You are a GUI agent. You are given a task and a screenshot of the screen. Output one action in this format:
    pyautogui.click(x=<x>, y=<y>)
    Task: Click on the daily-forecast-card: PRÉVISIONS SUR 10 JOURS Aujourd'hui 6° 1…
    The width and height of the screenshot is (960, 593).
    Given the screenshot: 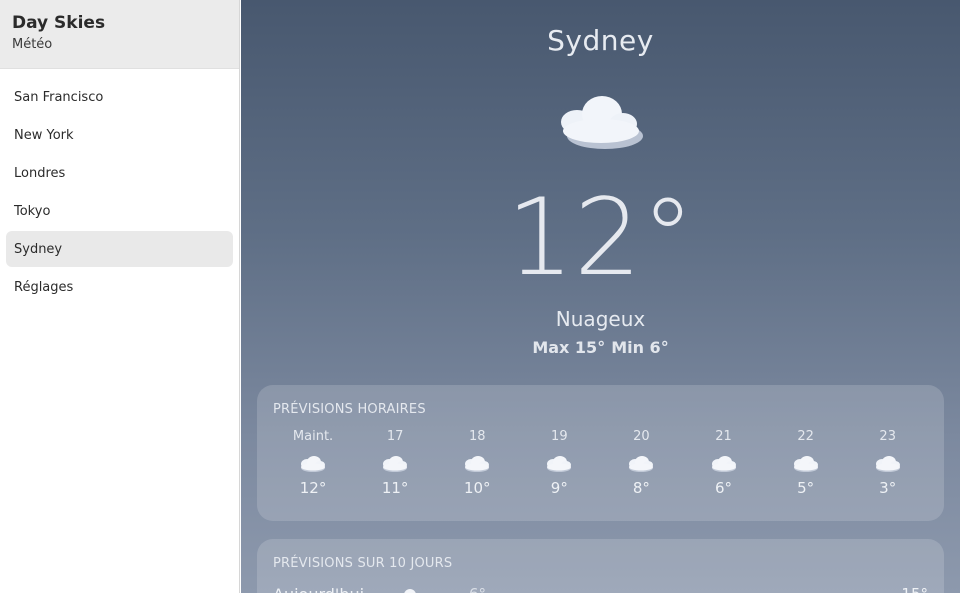 What is the action you would take?
    pyautogui.click(x=600, y=566)
    